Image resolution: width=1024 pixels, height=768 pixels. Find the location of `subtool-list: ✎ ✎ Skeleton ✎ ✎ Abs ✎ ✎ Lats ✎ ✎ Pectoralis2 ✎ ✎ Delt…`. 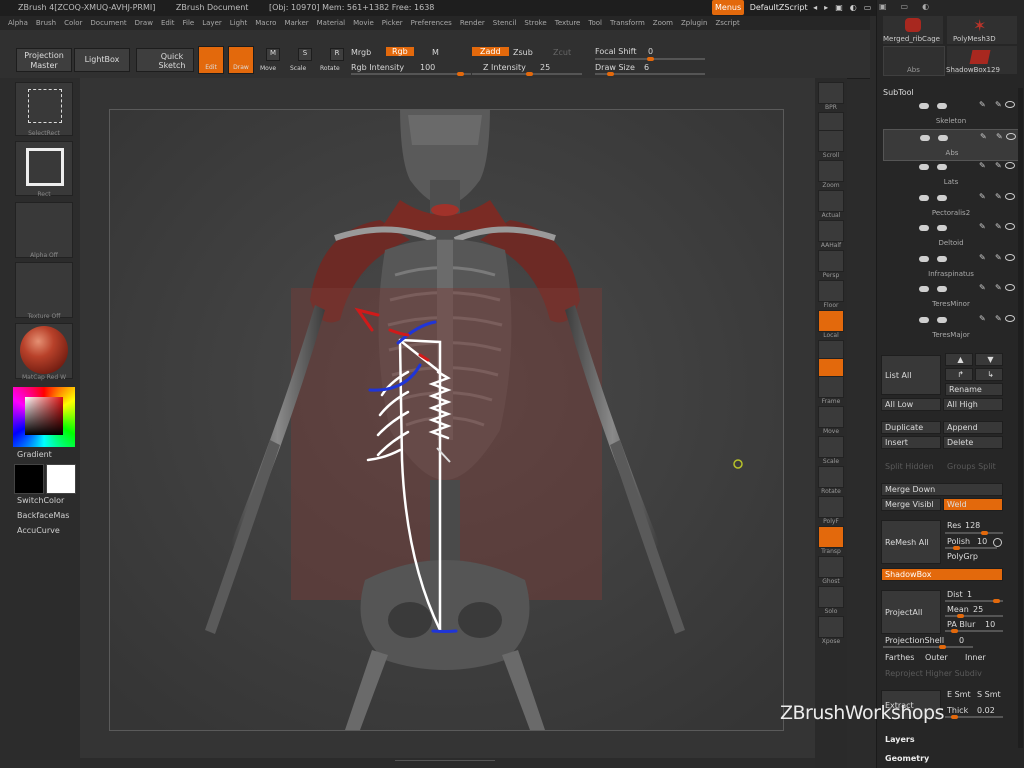

subtool-list: ✎ ✎ Skeleton ✎ ✎ Abs ✎ ✎ Lats ✎ ✎ Pectoralis2 ✎ ✎ Delt… is located at coordinates (951, 223).